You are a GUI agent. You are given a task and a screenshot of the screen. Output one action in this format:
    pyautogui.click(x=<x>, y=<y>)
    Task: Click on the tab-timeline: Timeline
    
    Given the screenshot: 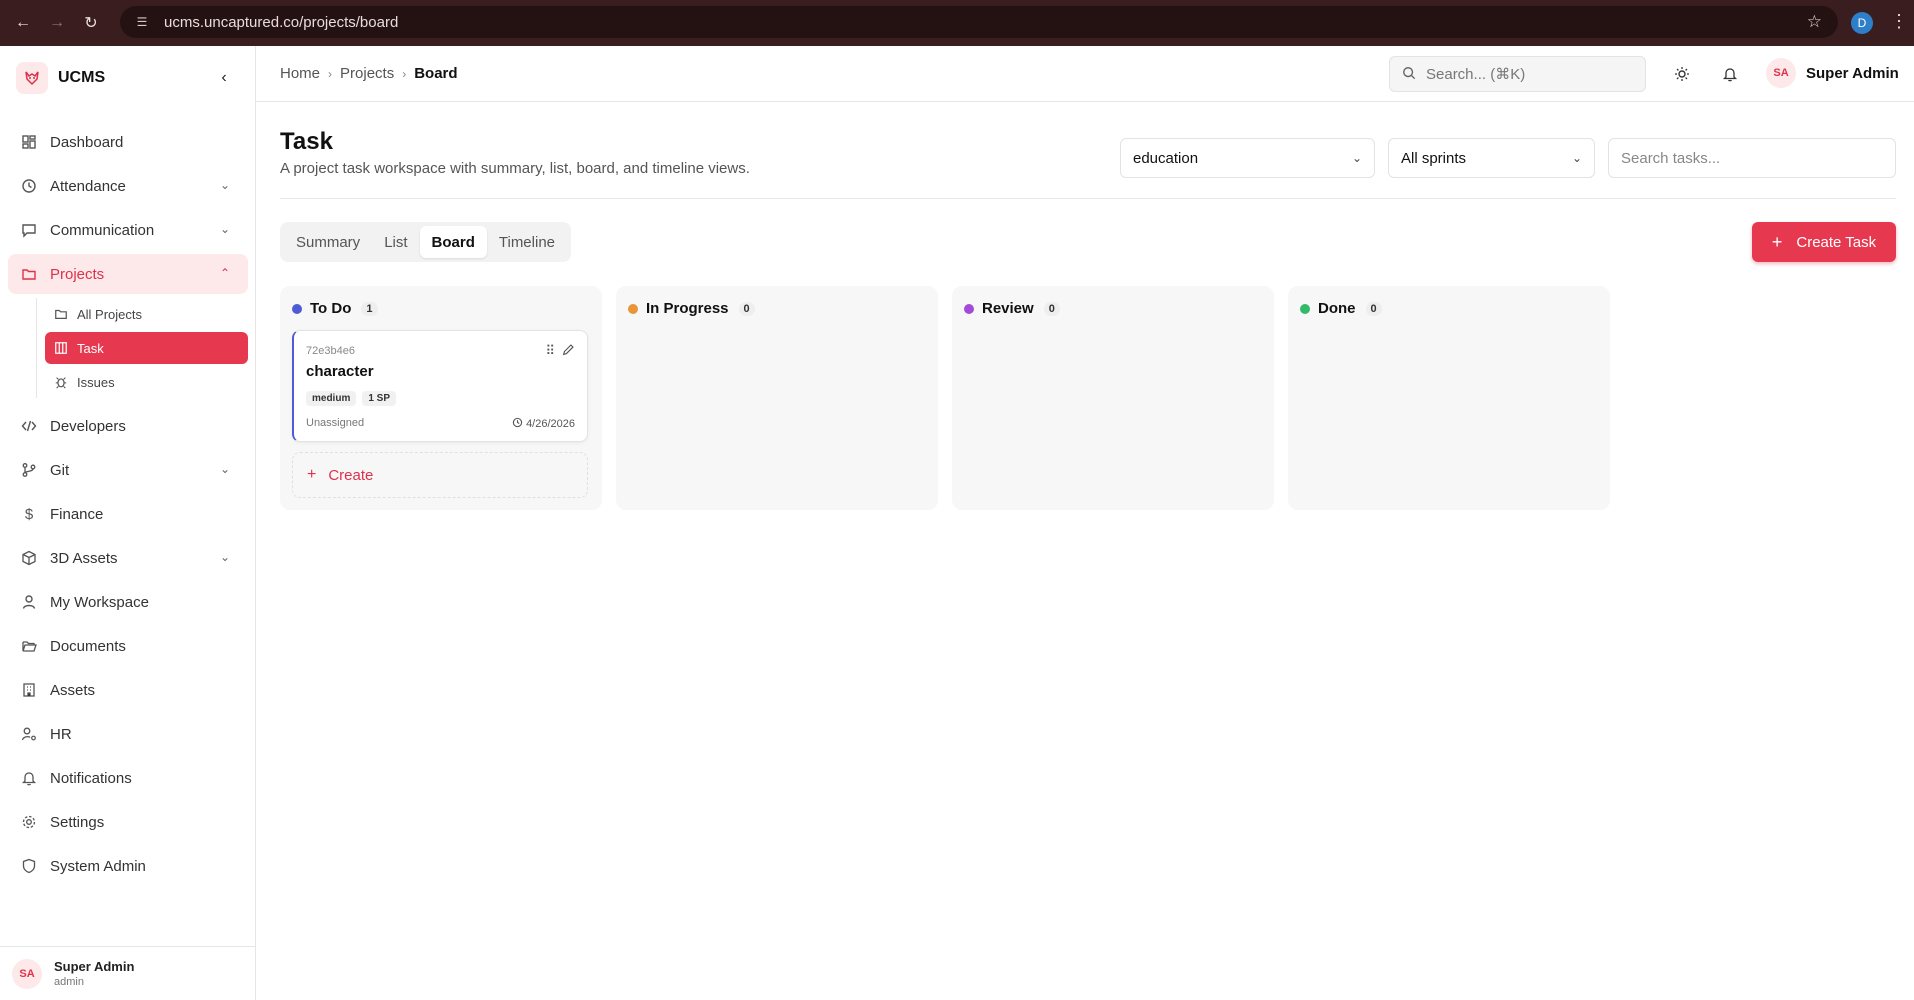 What is the action you would take?
    pyautogui.click(x=527, y=242)
    